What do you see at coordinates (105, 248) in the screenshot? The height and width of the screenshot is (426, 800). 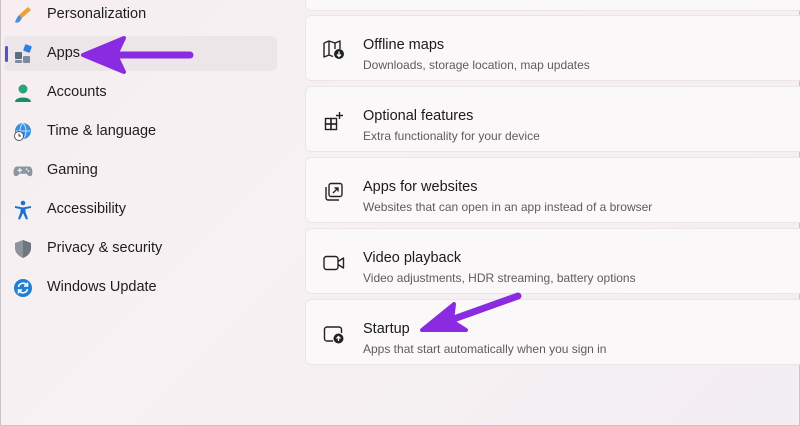 I see `sidebar-item-label: Privacy & security` at bounding box center [105, 248].